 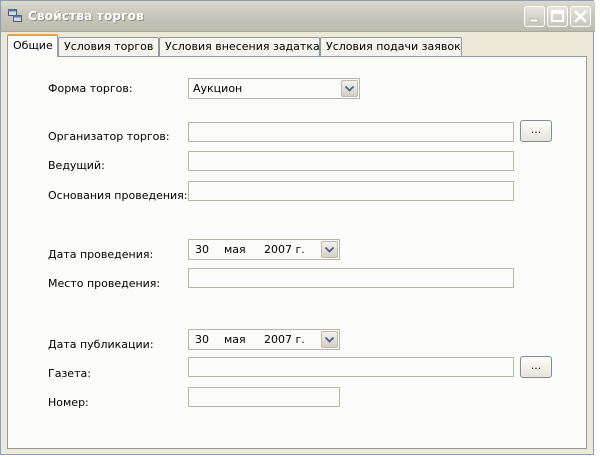 What do you see at coordinates (86, 16) in the screenshot?
I see `window-title: Свойства торгов` at bounding box center [86, 16].